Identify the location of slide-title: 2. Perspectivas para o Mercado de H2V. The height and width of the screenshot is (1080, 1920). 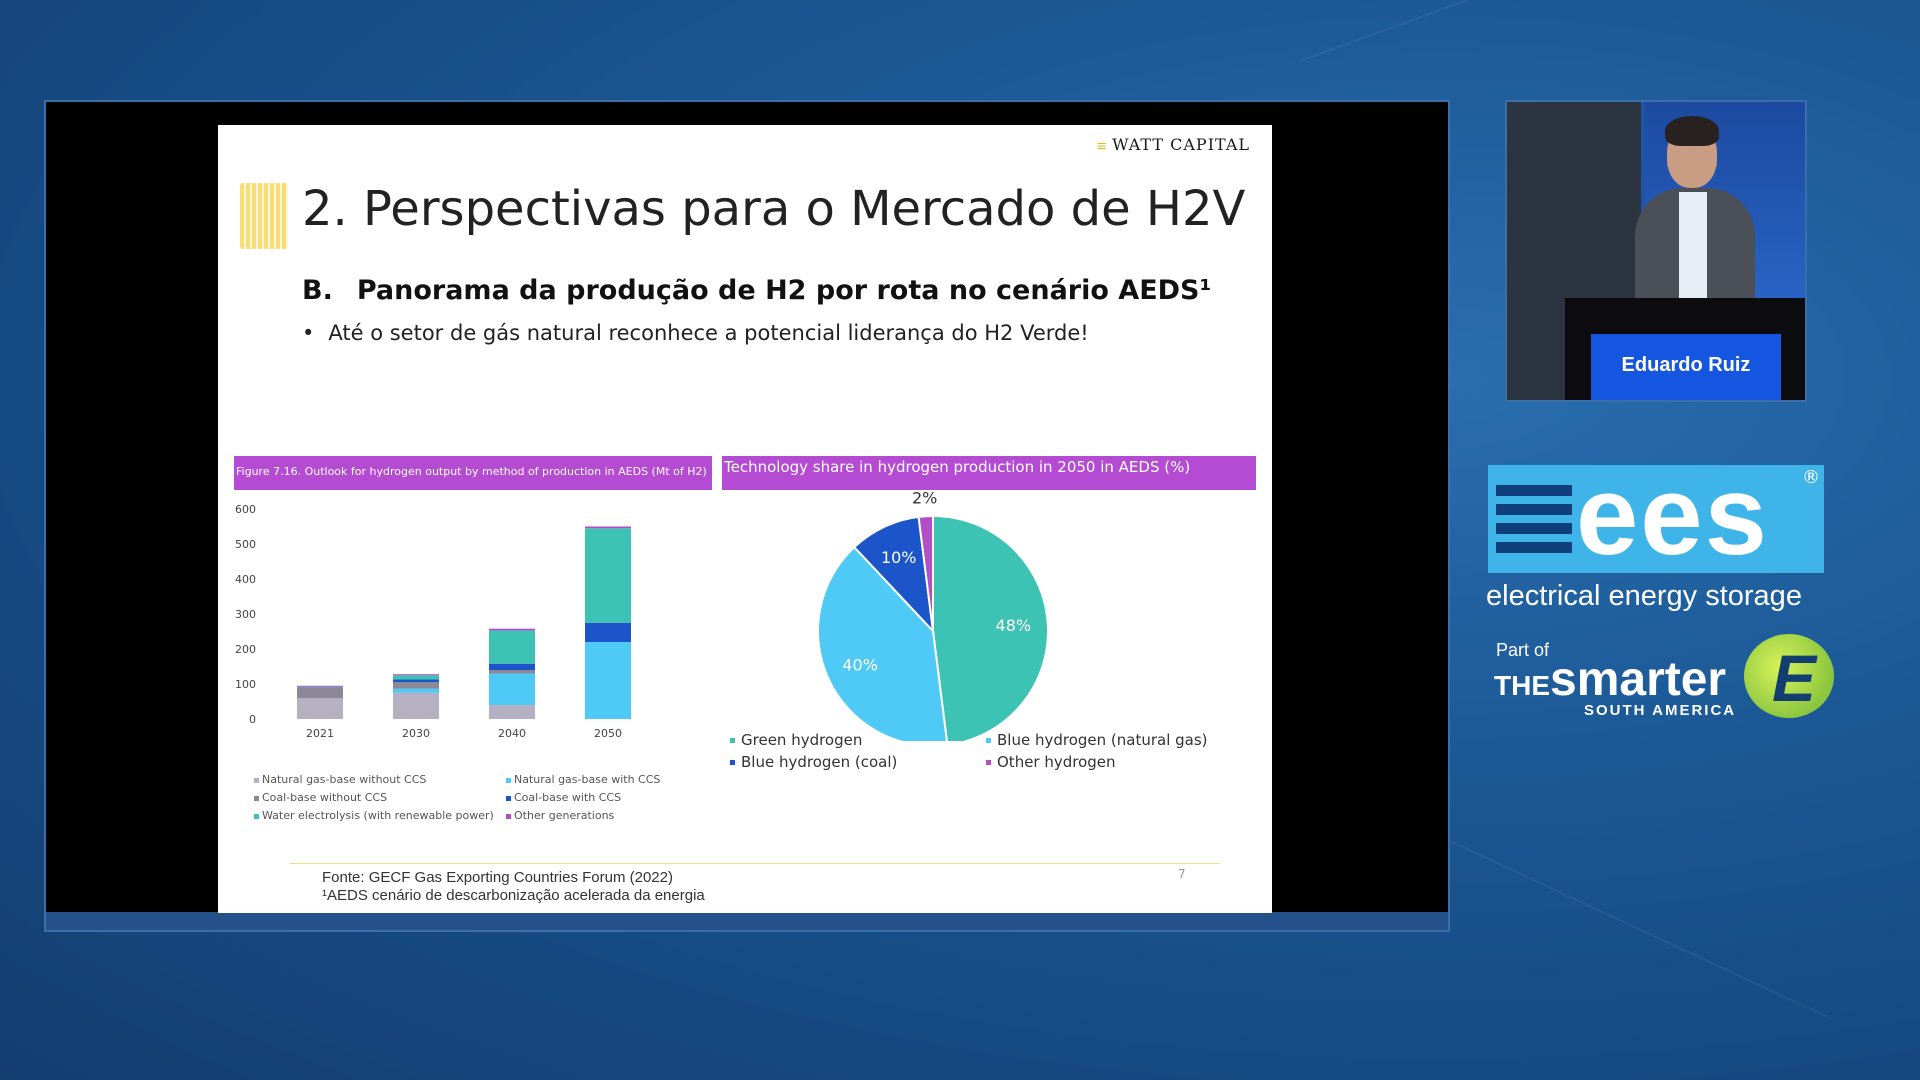
(774, 209).